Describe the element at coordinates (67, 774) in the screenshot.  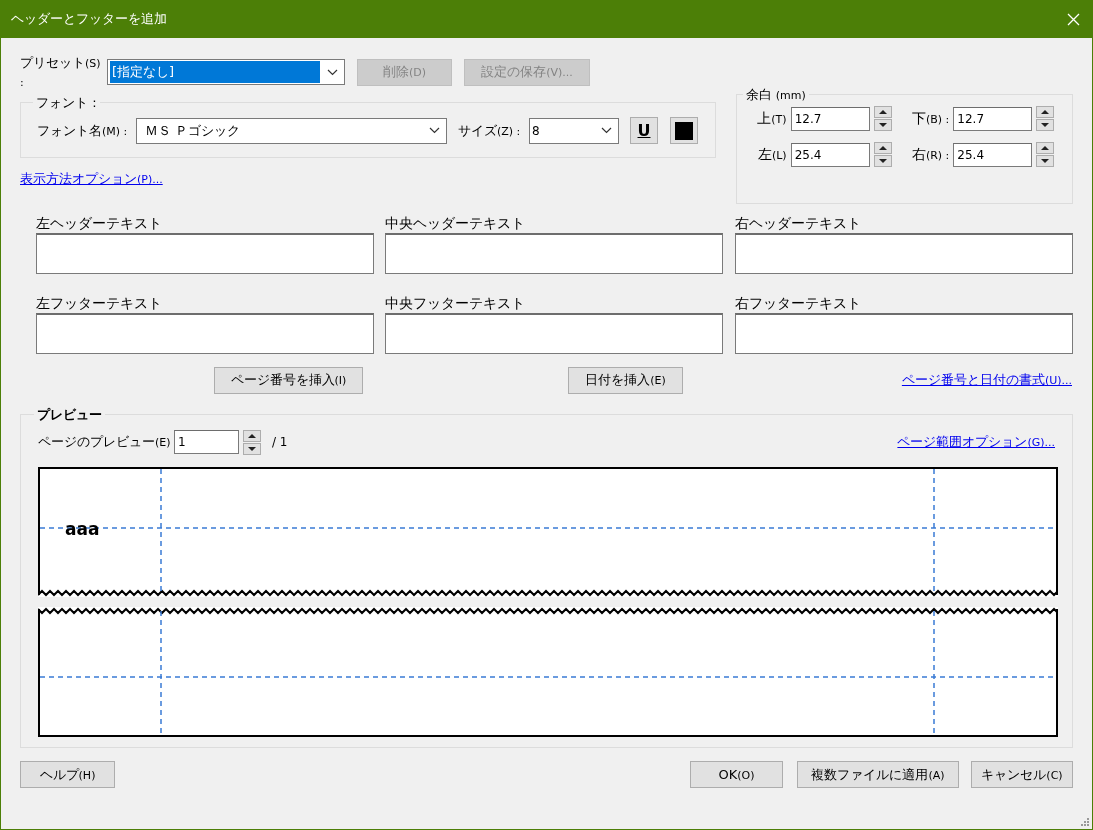
I see `help-button: ヘルプ(H)` at that location.